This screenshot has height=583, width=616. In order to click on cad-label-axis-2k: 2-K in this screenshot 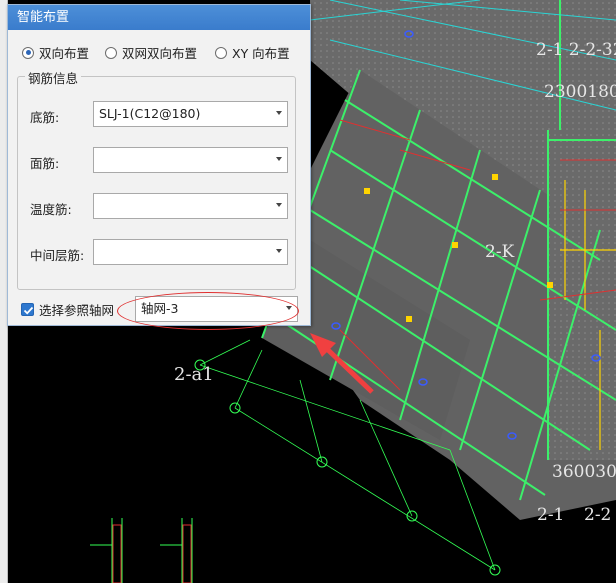, I will do `click(500, 252)`.